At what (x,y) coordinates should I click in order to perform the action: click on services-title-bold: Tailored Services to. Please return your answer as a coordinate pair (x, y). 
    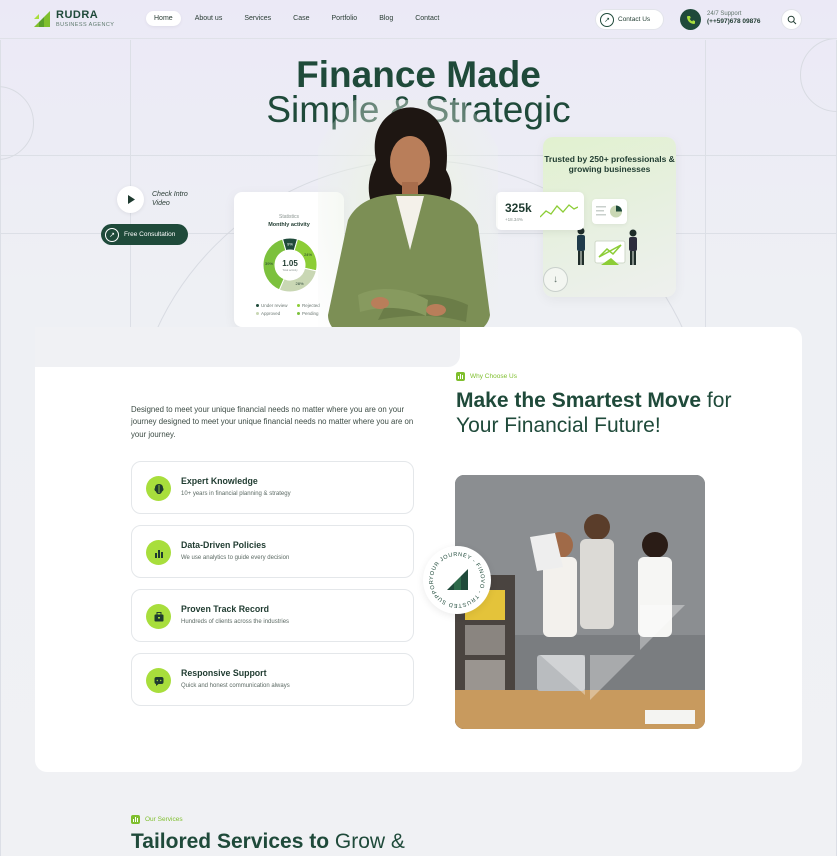
    Looking at the image, I should click on (230, 841).